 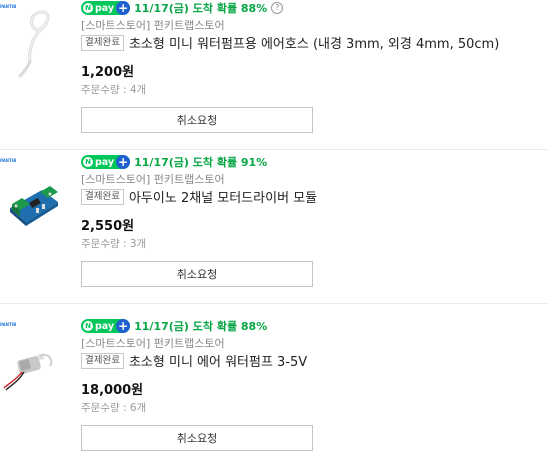 I want to click on product-price: 18,000원, so click(x=112, y=390).